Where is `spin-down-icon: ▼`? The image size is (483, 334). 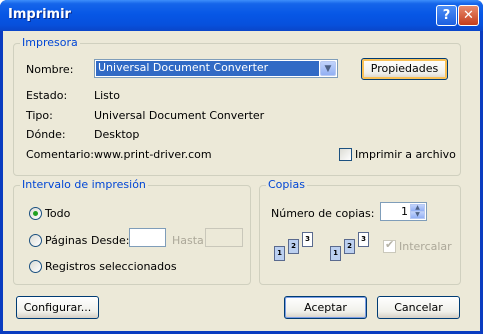 spin-down-icon: ▼ is located at coordinates (417, 215).